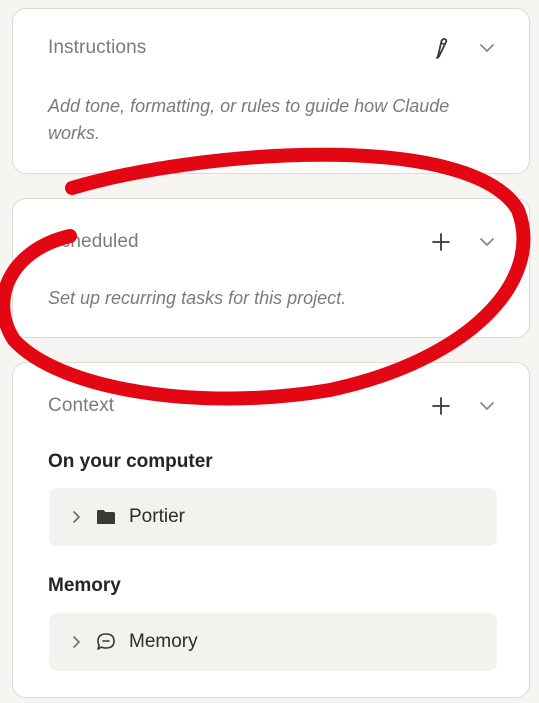 This screenshot has width=539, height=703. What do you see at coordinates (106, 642) in the screenshot?
I see `memory-bubble-icon` at bounding box center [106, 642].